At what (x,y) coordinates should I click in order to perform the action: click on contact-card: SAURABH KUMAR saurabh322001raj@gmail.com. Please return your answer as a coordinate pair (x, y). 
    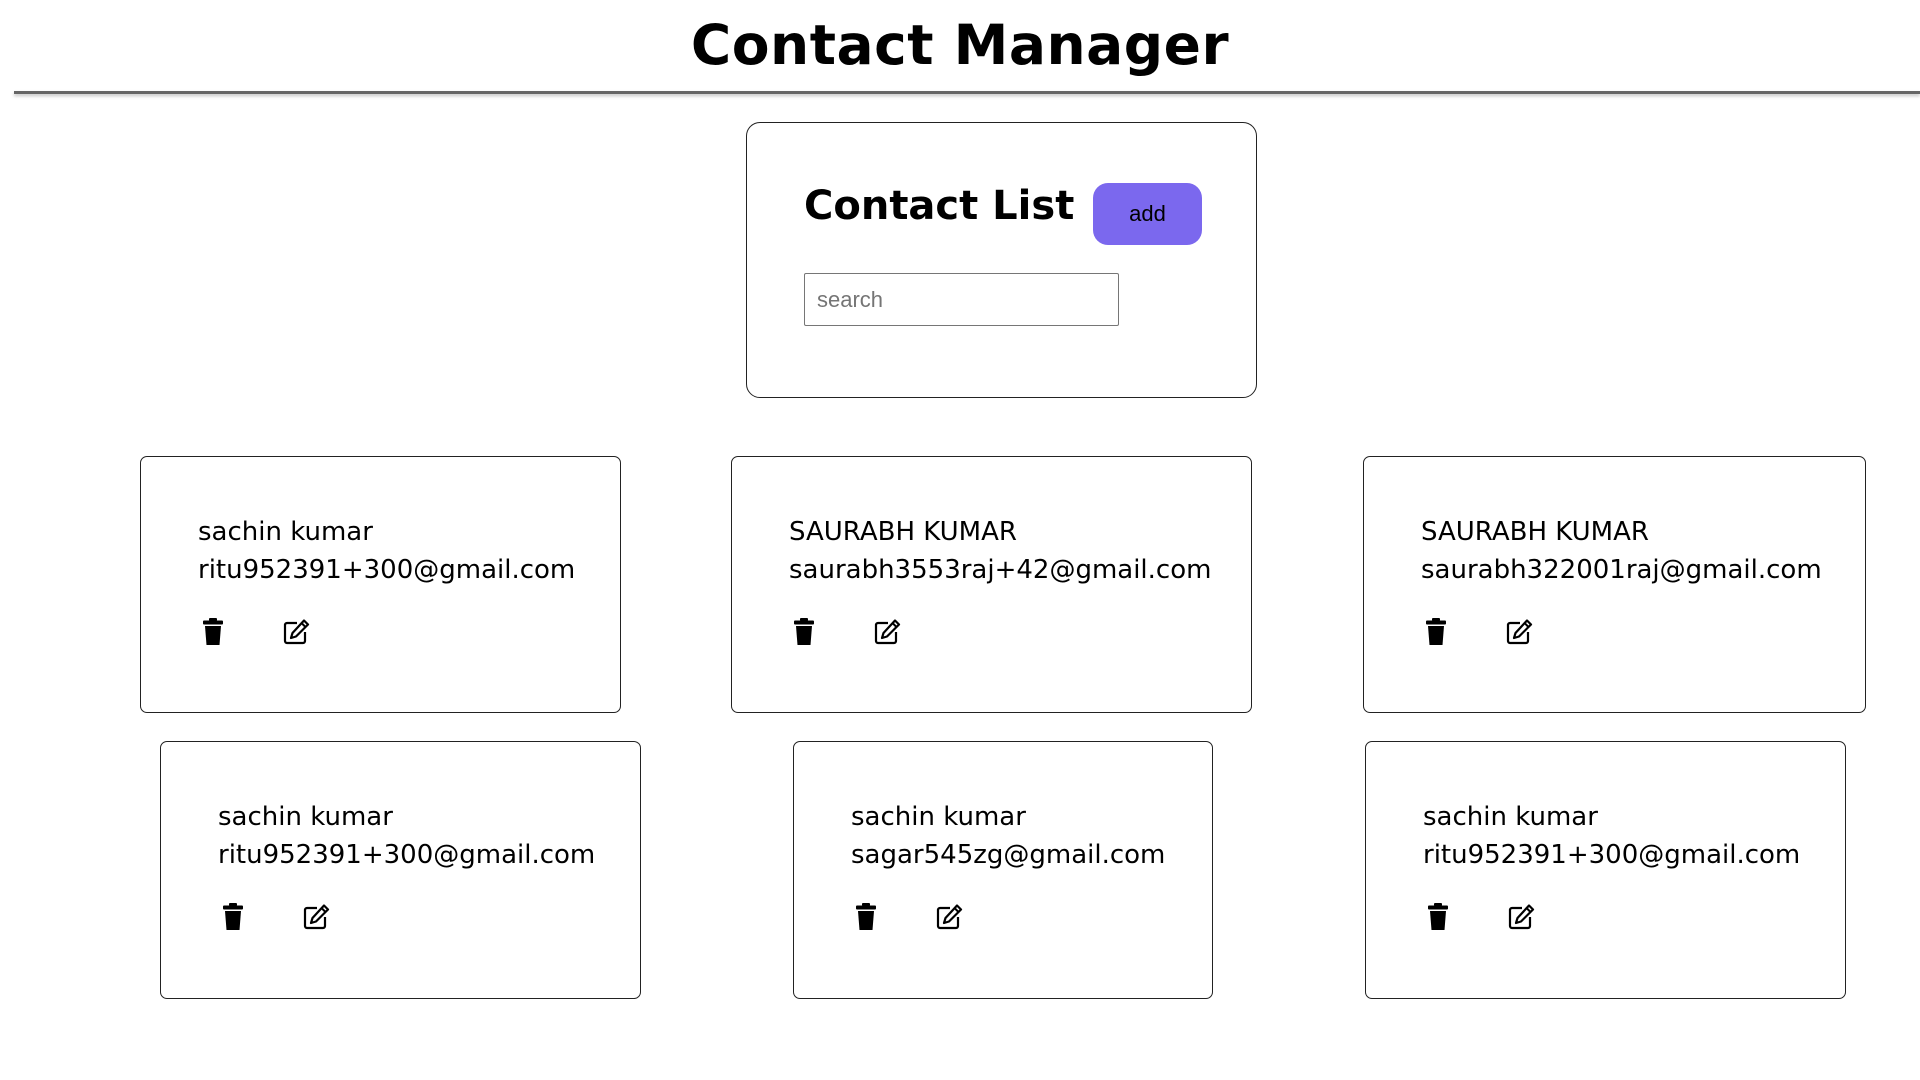
    Looking at the image, I should click on (1614, 584).